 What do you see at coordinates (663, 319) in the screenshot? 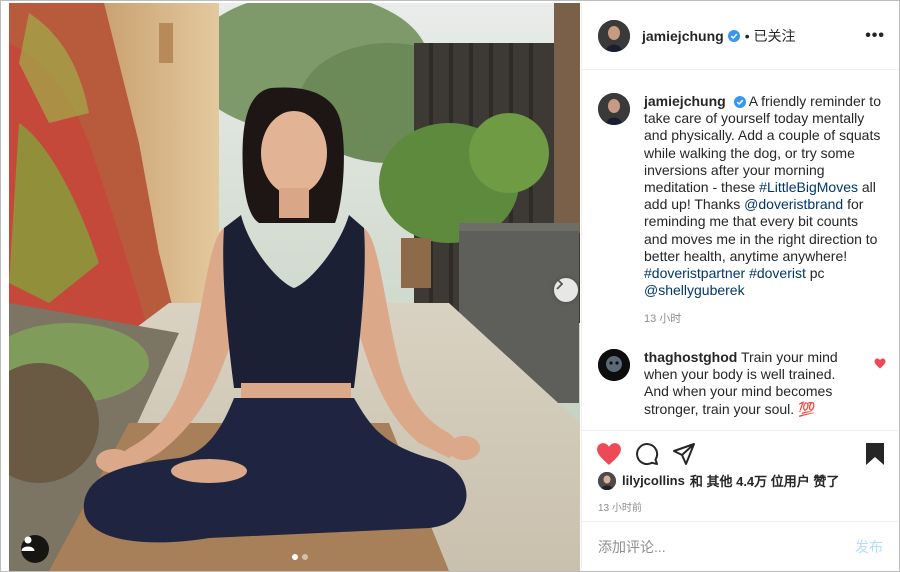
I see `caption-time: 13 小时` at bounding box center [663, 319].